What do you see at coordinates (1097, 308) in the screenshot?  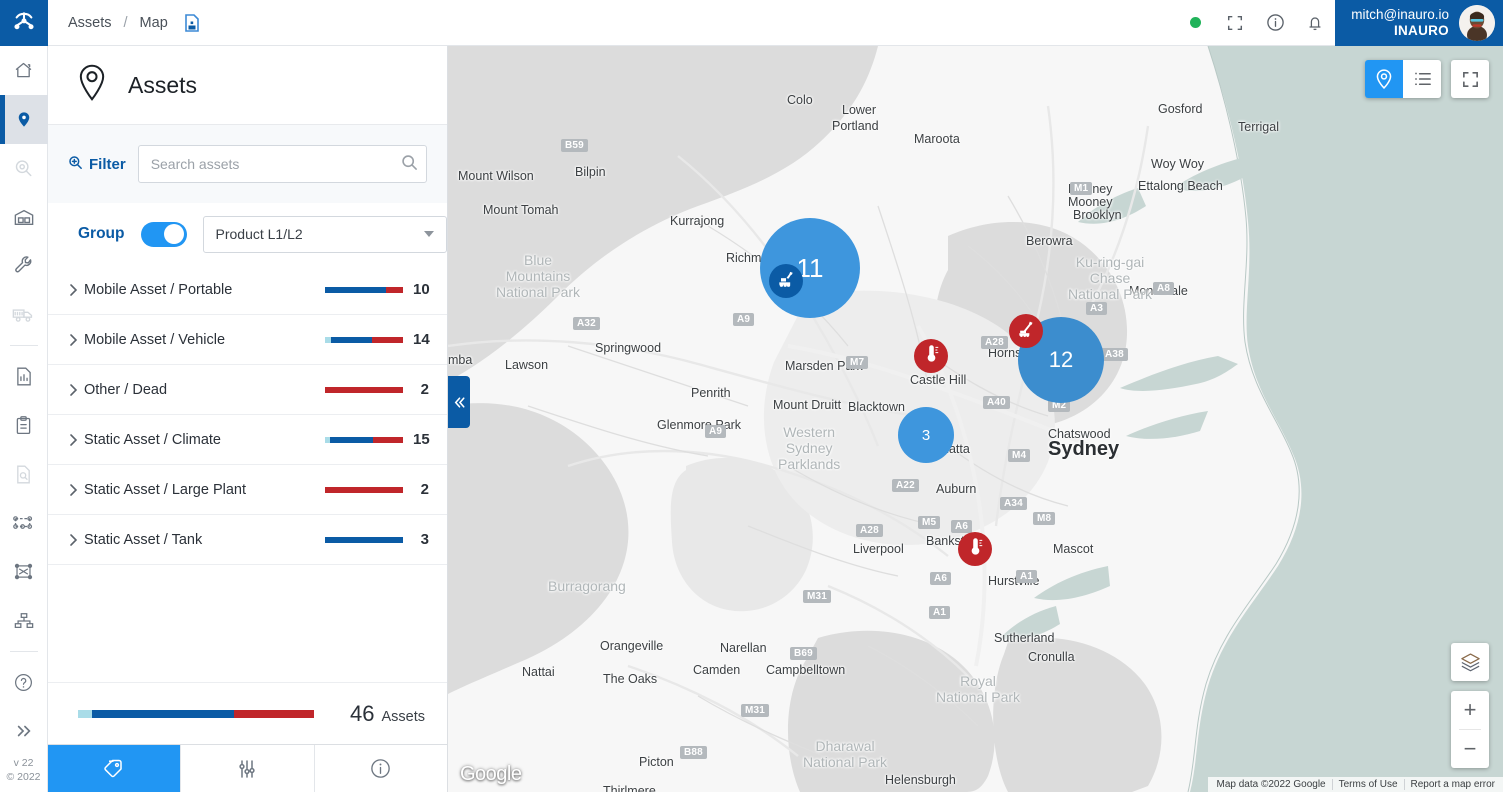 I see `road-shield-label: A3` at bounding box center [1097, 308].